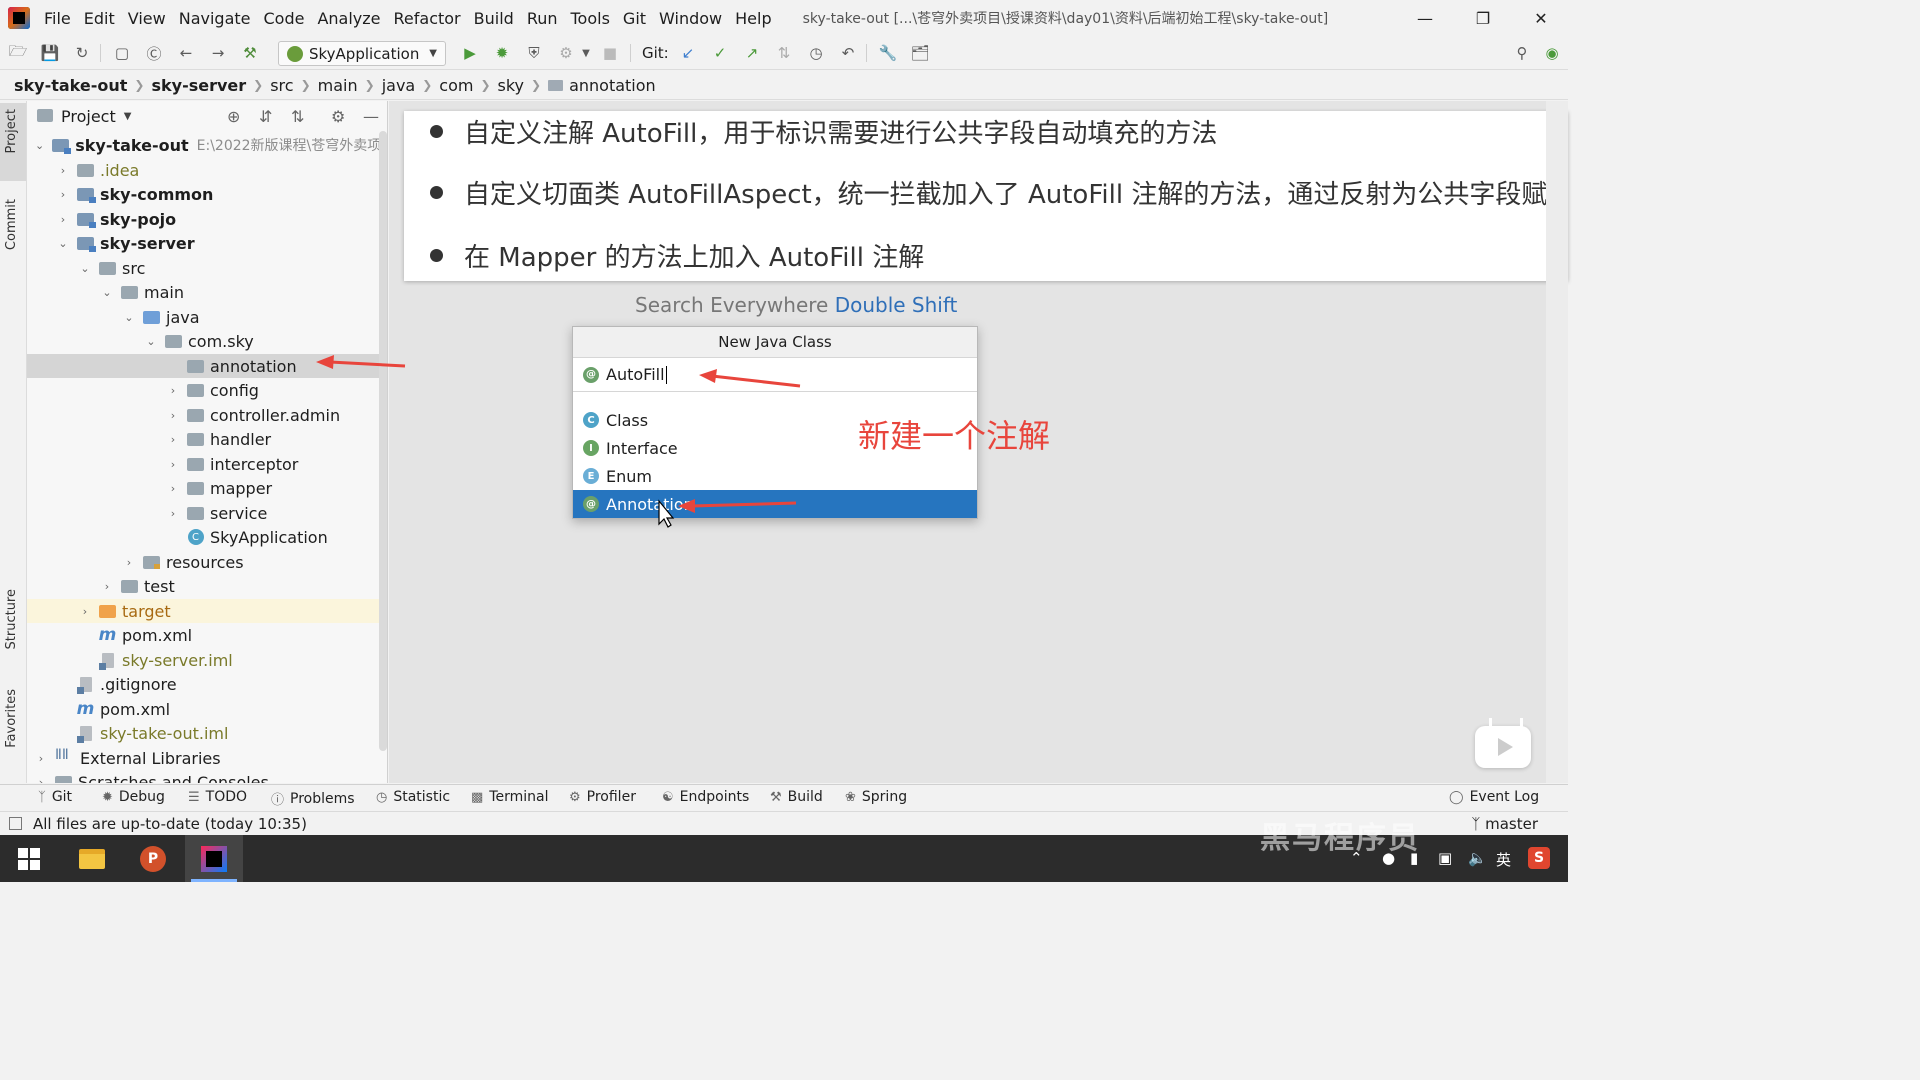 This screenshot has width=1920, height=1080. What do you see at coordinates (796, 797) in the screenshot?
I see `tool-build: ⚒ Build` at bounding box center [796, 797].